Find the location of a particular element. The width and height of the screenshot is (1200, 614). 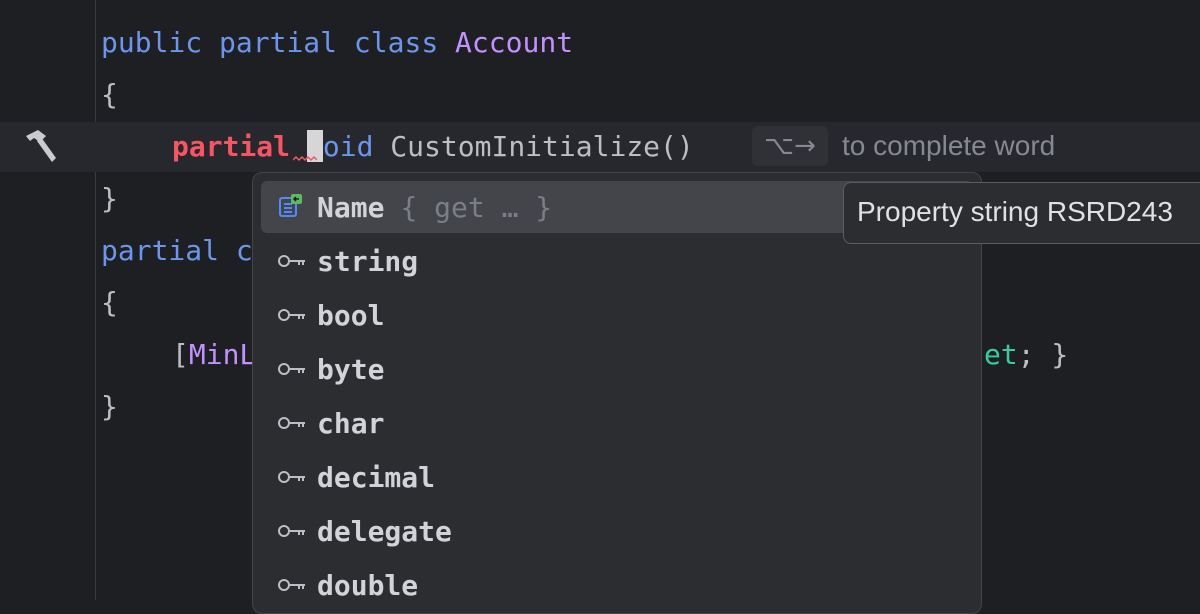

documentation-tooltip: Property string RSRD243 is located at coordinates (1021, 213).